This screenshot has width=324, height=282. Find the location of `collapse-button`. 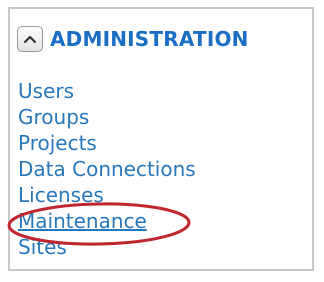

collapse-button is located at coordinates (30, 39).